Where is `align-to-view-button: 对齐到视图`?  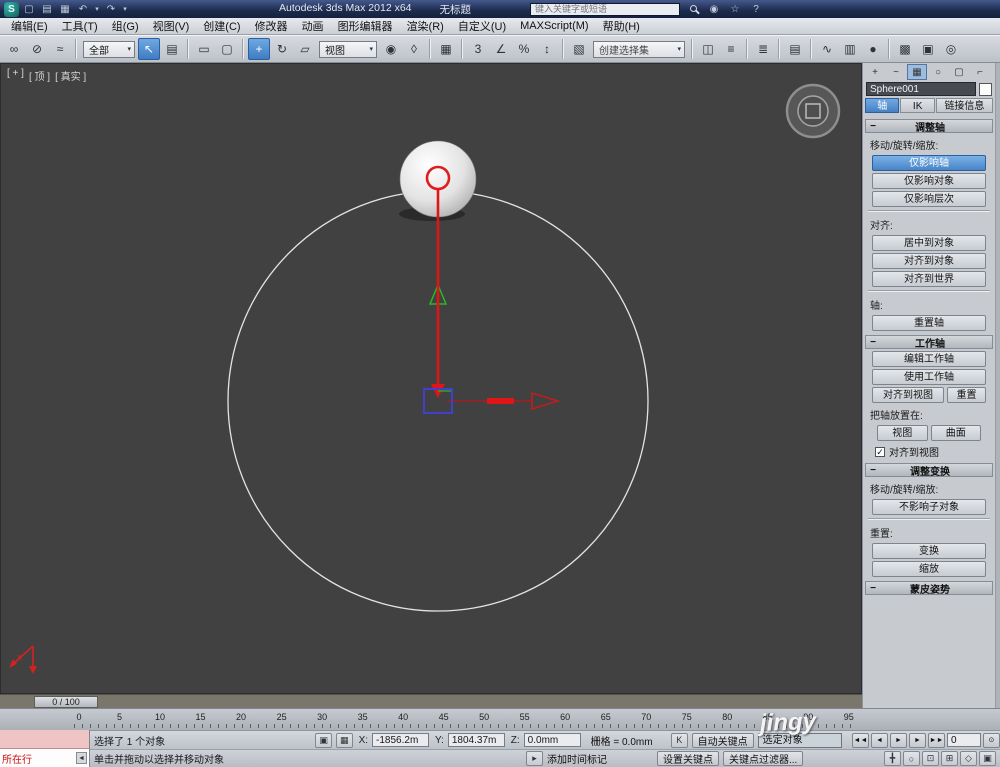 align-to-view-button: 对齐到视图 is located at coordinates (908, 395).